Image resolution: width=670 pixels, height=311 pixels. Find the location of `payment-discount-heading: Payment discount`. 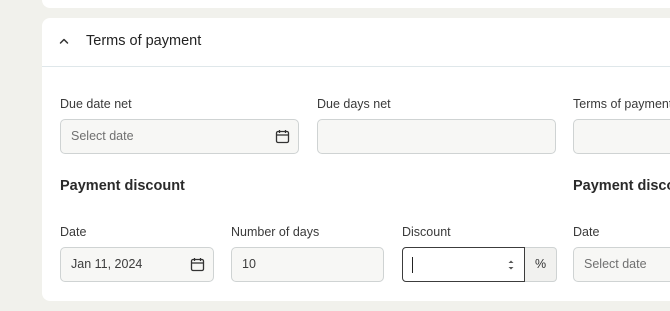

payment-discount-heading: Payment discount is located at coordinates (122, 186).